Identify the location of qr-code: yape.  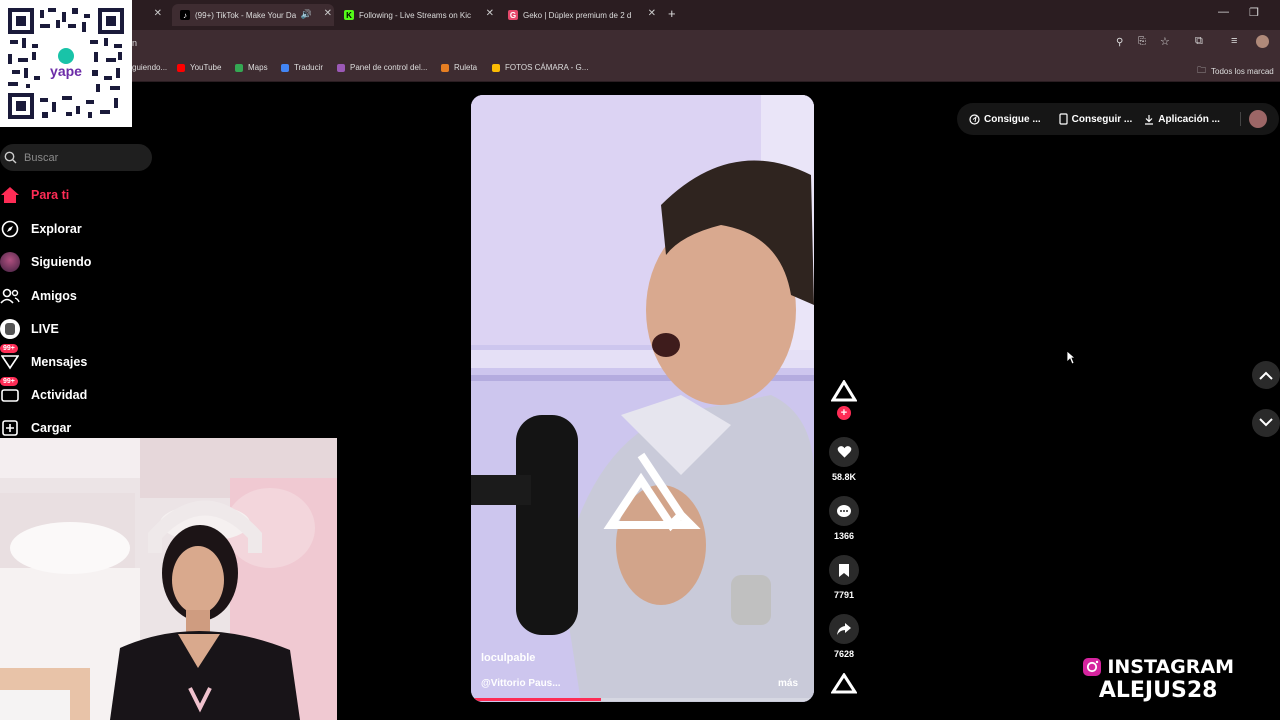
(66, 63).